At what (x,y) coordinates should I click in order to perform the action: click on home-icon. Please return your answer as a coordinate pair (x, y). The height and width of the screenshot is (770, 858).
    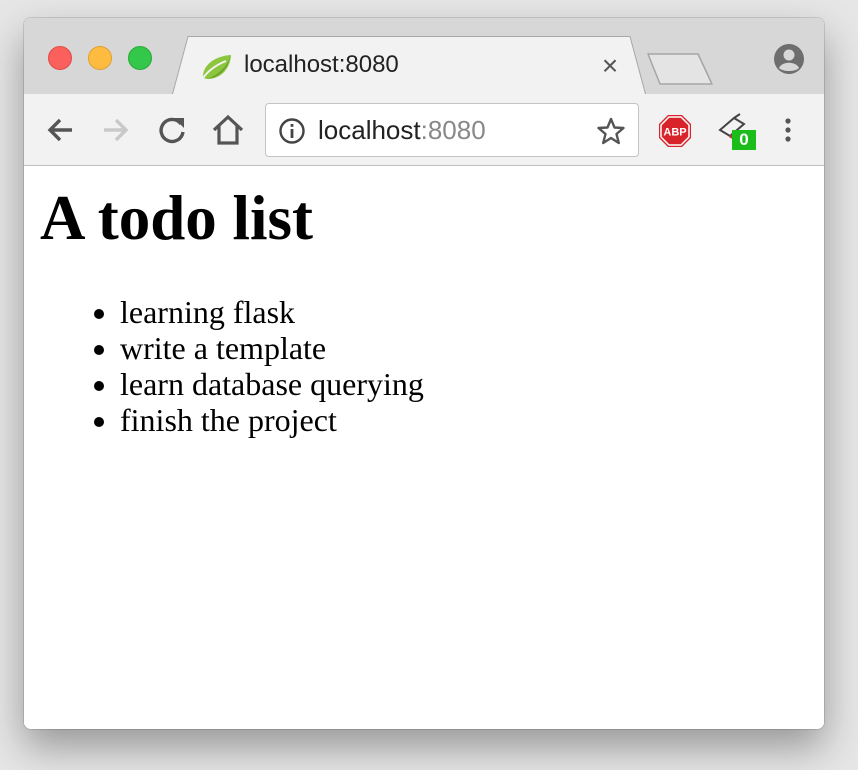
    Looking at the image, I should click on (228, 130).